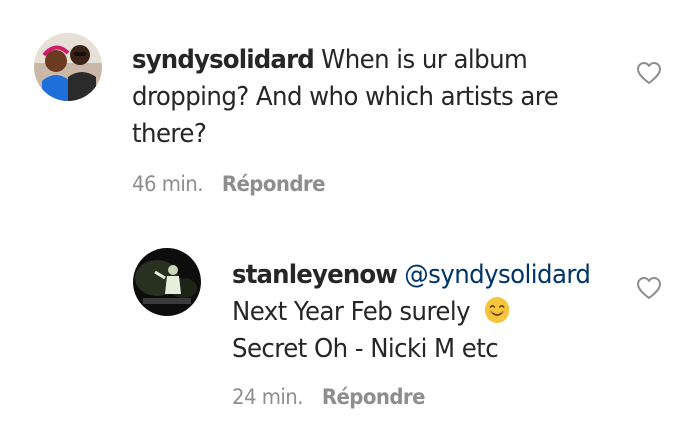  Describe the element at coordinates (168, 184) in the screenshot. I see `comment-timestamp: 46 min.` at that location.